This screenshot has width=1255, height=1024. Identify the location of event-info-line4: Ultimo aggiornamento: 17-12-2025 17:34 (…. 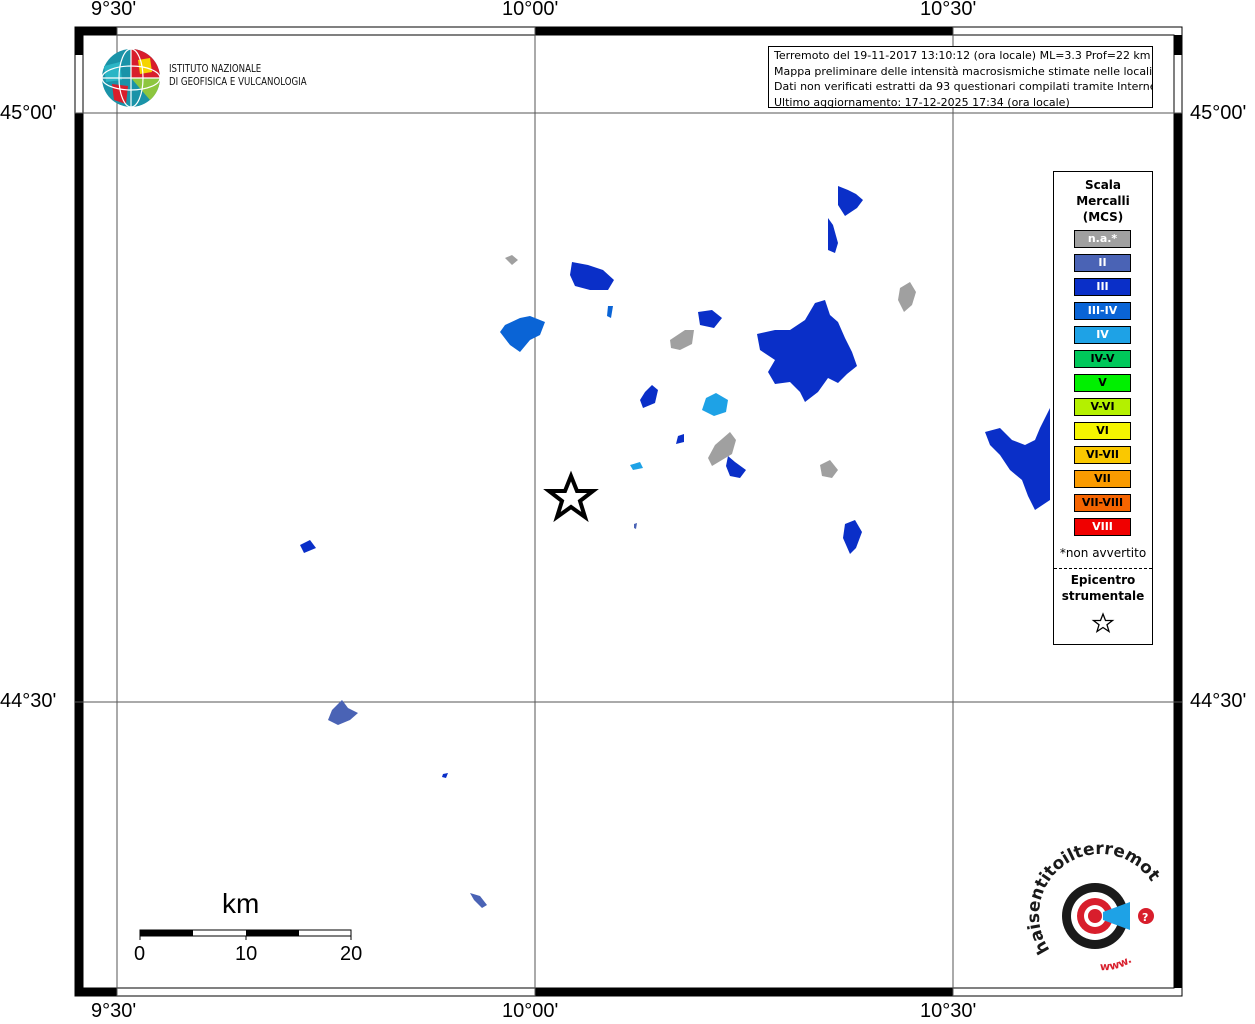
(922, 101).